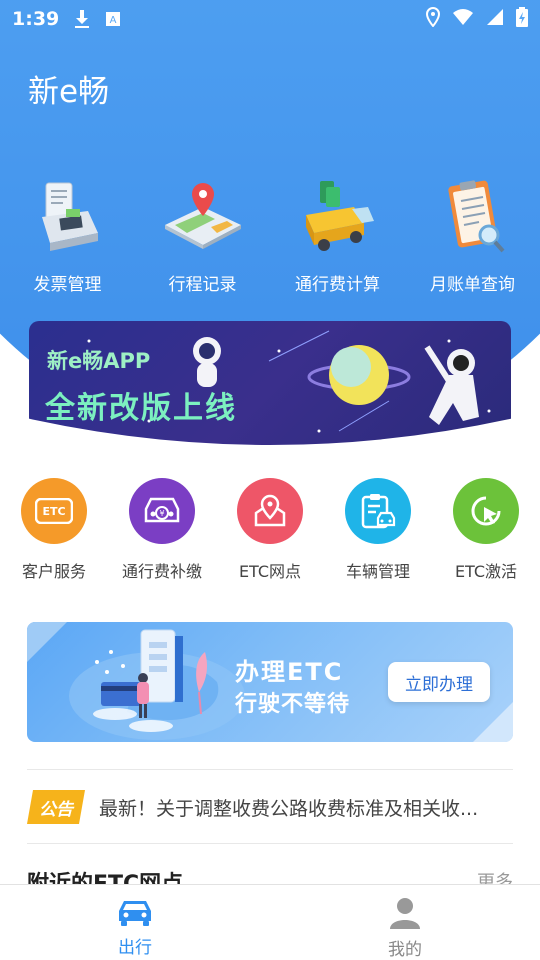  I want to click on quick-action-invoice: 发票管理, so click(67, 233).